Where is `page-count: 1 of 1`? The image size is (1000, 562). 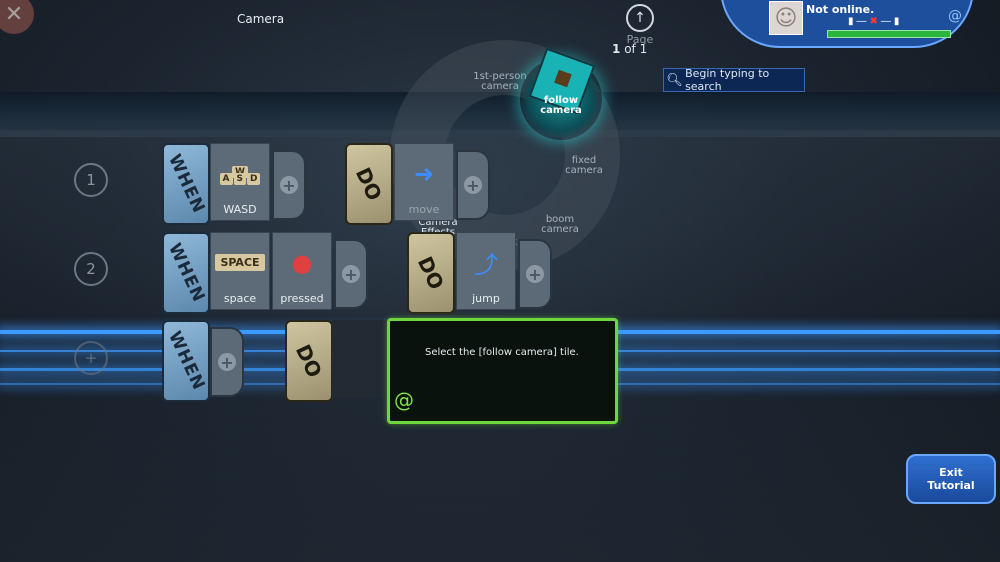
page-count: 1 of 1 is located at coordinates (629, 49).